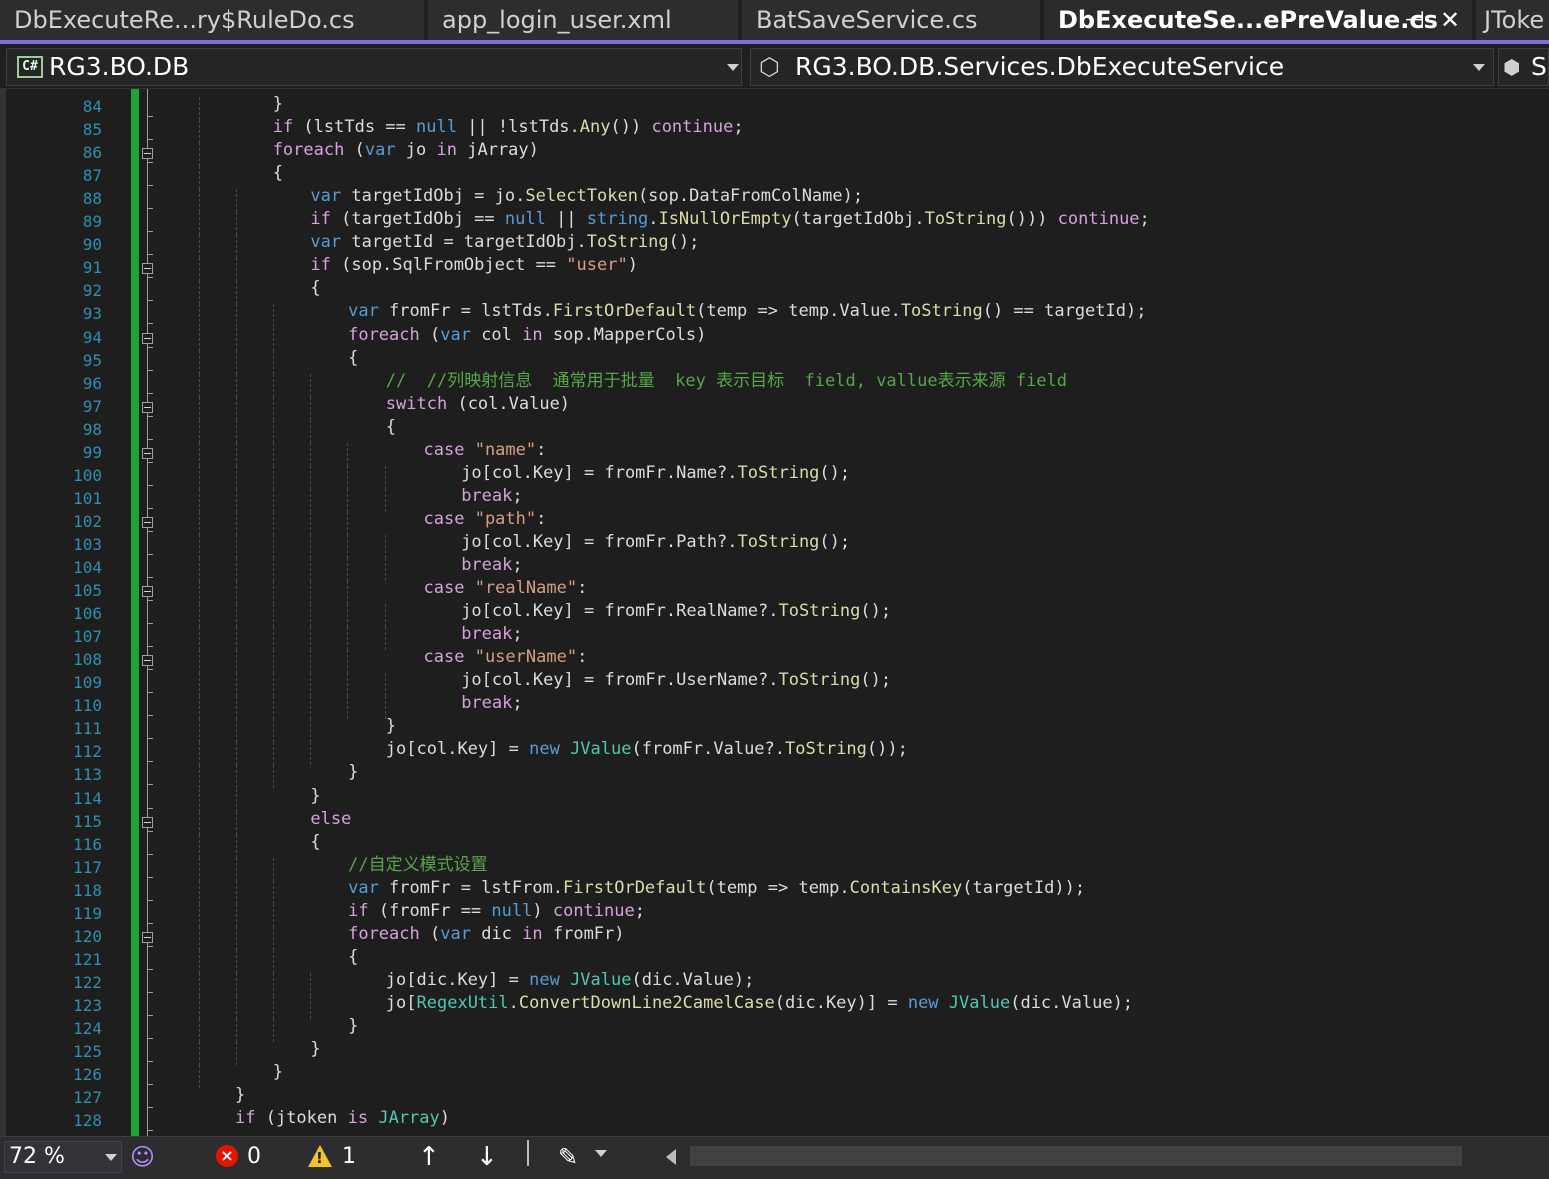  Describe the element at coordinates (892, 1118) in the screenshot. I see `code-line: if (jtoken is JArray)` at that location.